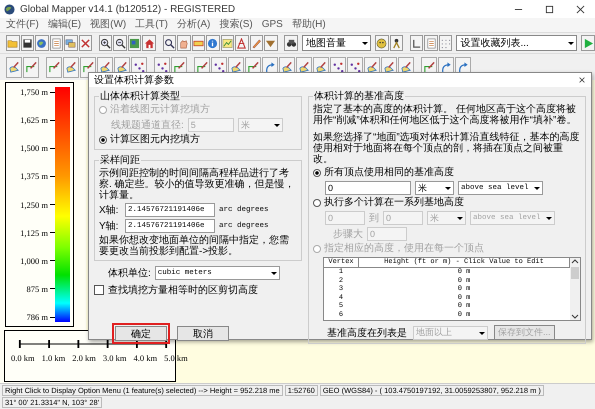 The image size is (595, 409). I want to click on field-label: 到, so click(374, 218).